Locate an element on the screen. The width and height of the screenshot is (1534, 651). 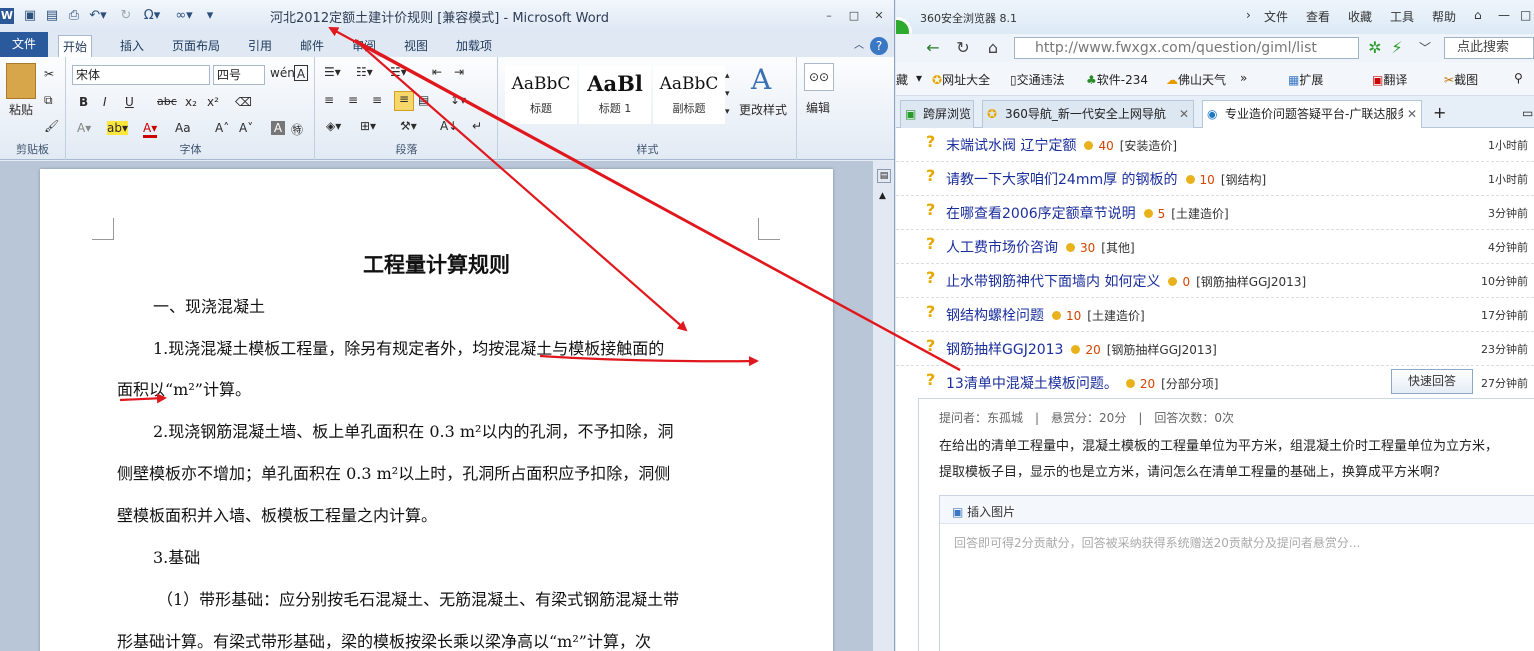
tab-file: 文件 is located at coordinates (24, 44).